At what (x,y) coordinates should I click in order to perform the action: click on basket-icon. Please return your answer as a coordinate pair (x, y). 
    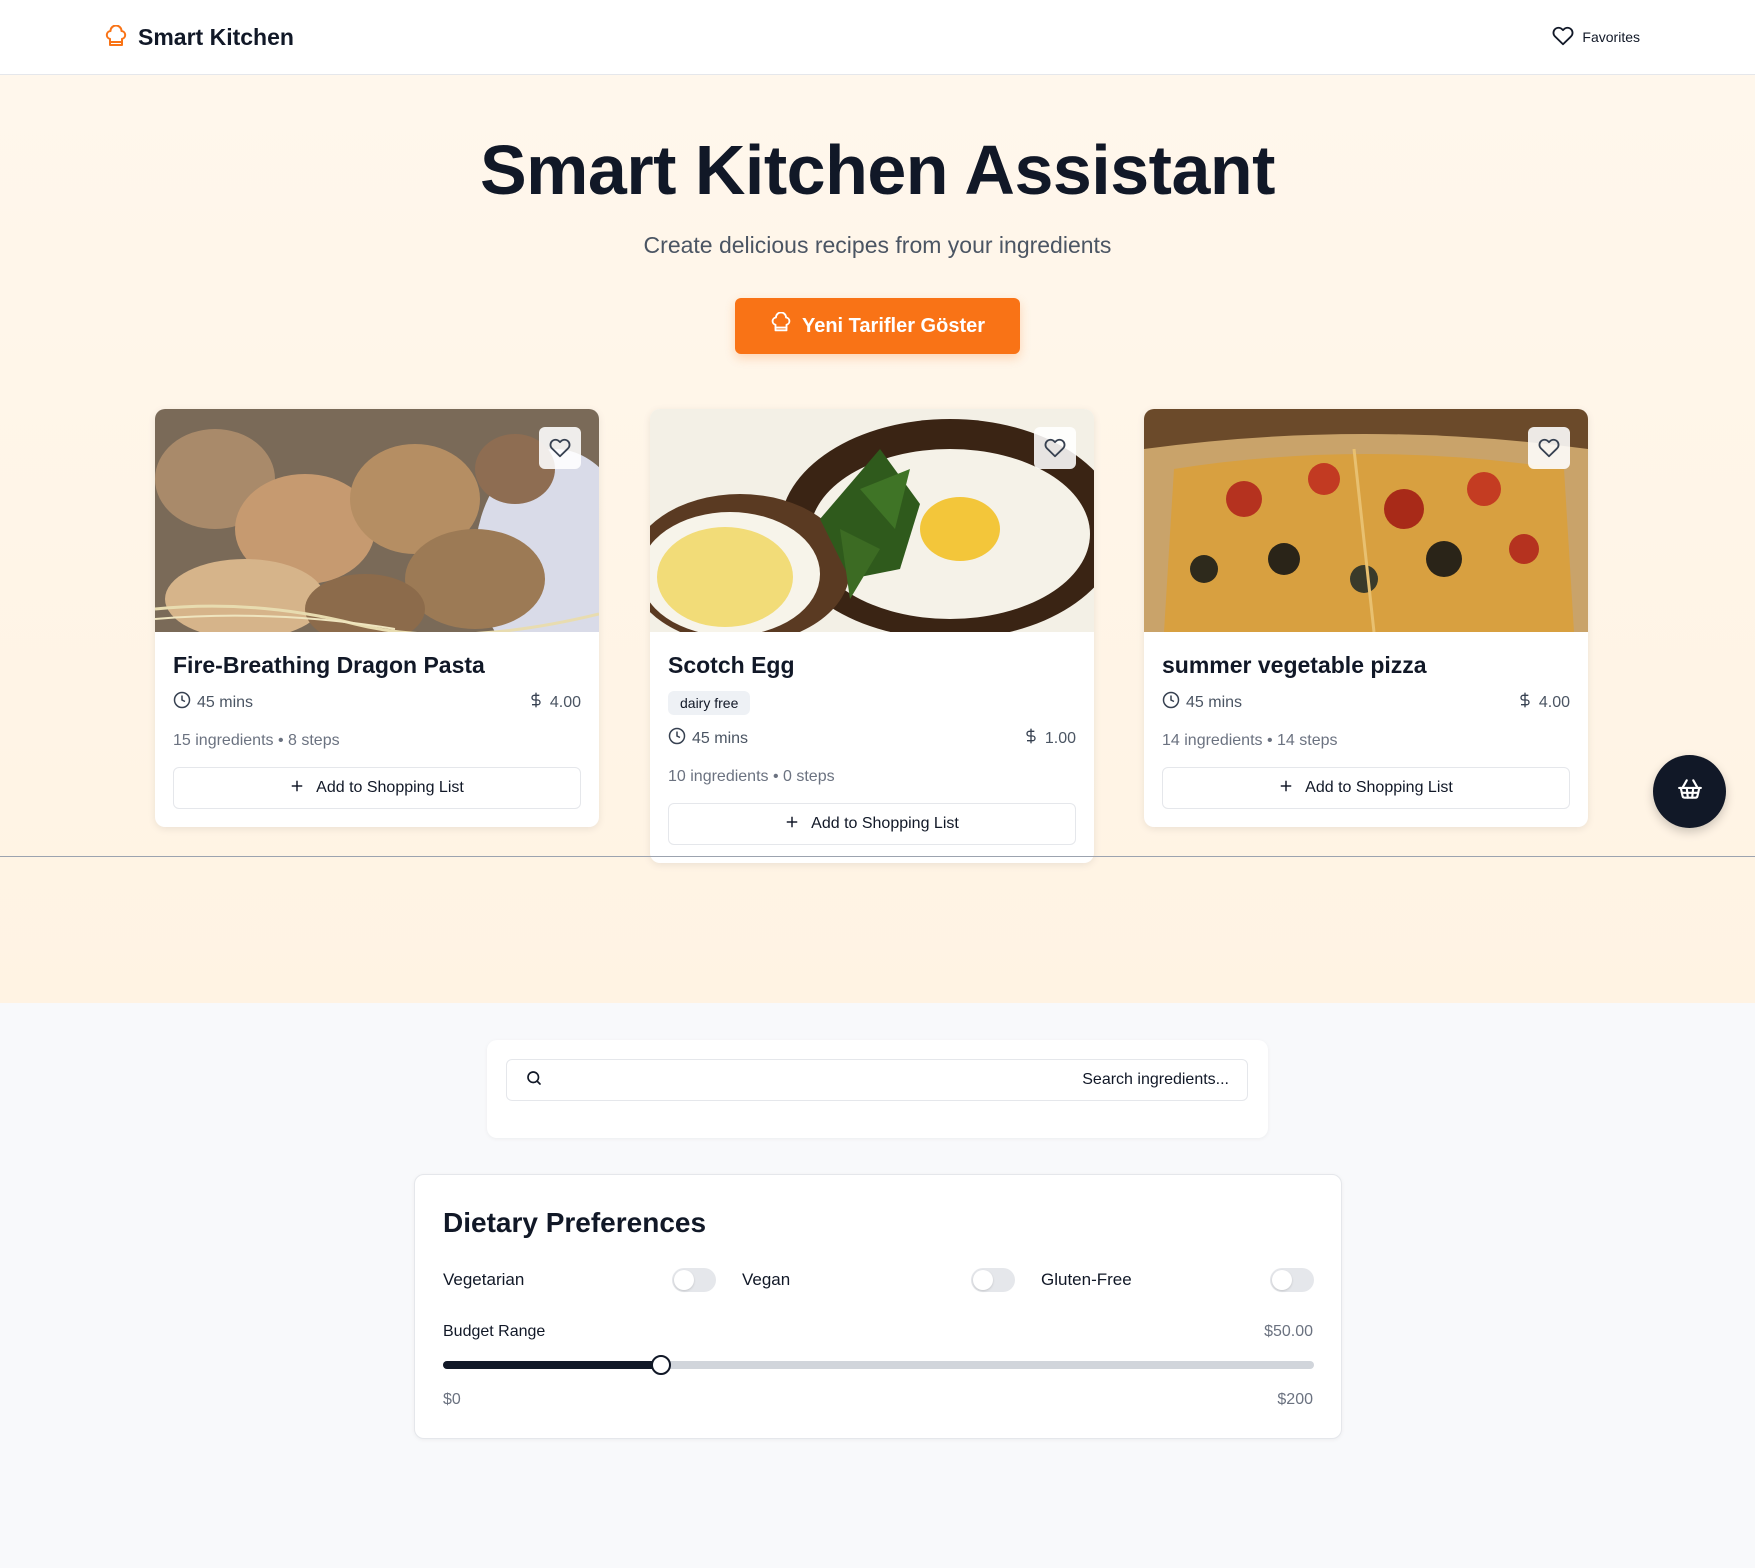
    Looking at the image, I should click on (1690, 791).